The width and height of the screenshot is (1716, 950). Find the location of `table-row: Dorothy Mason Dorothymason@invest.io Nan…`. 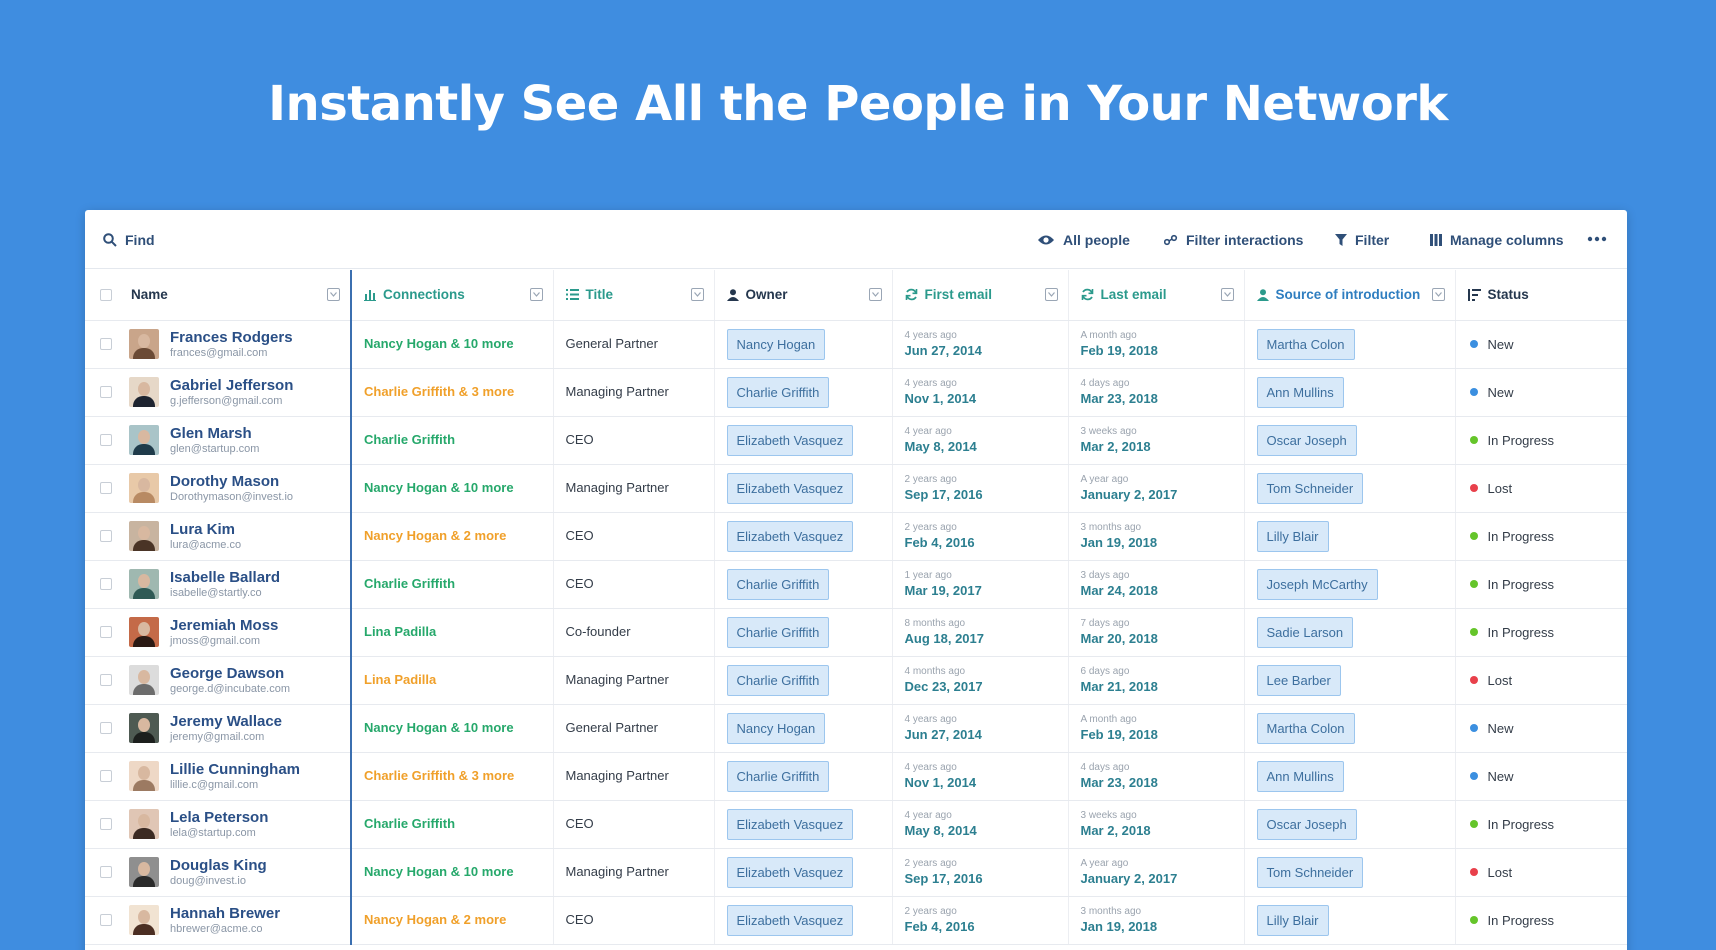

table-row: Dorothy Mason Dorothymason@invest.io Nan… is located at coordinates (856, 488).